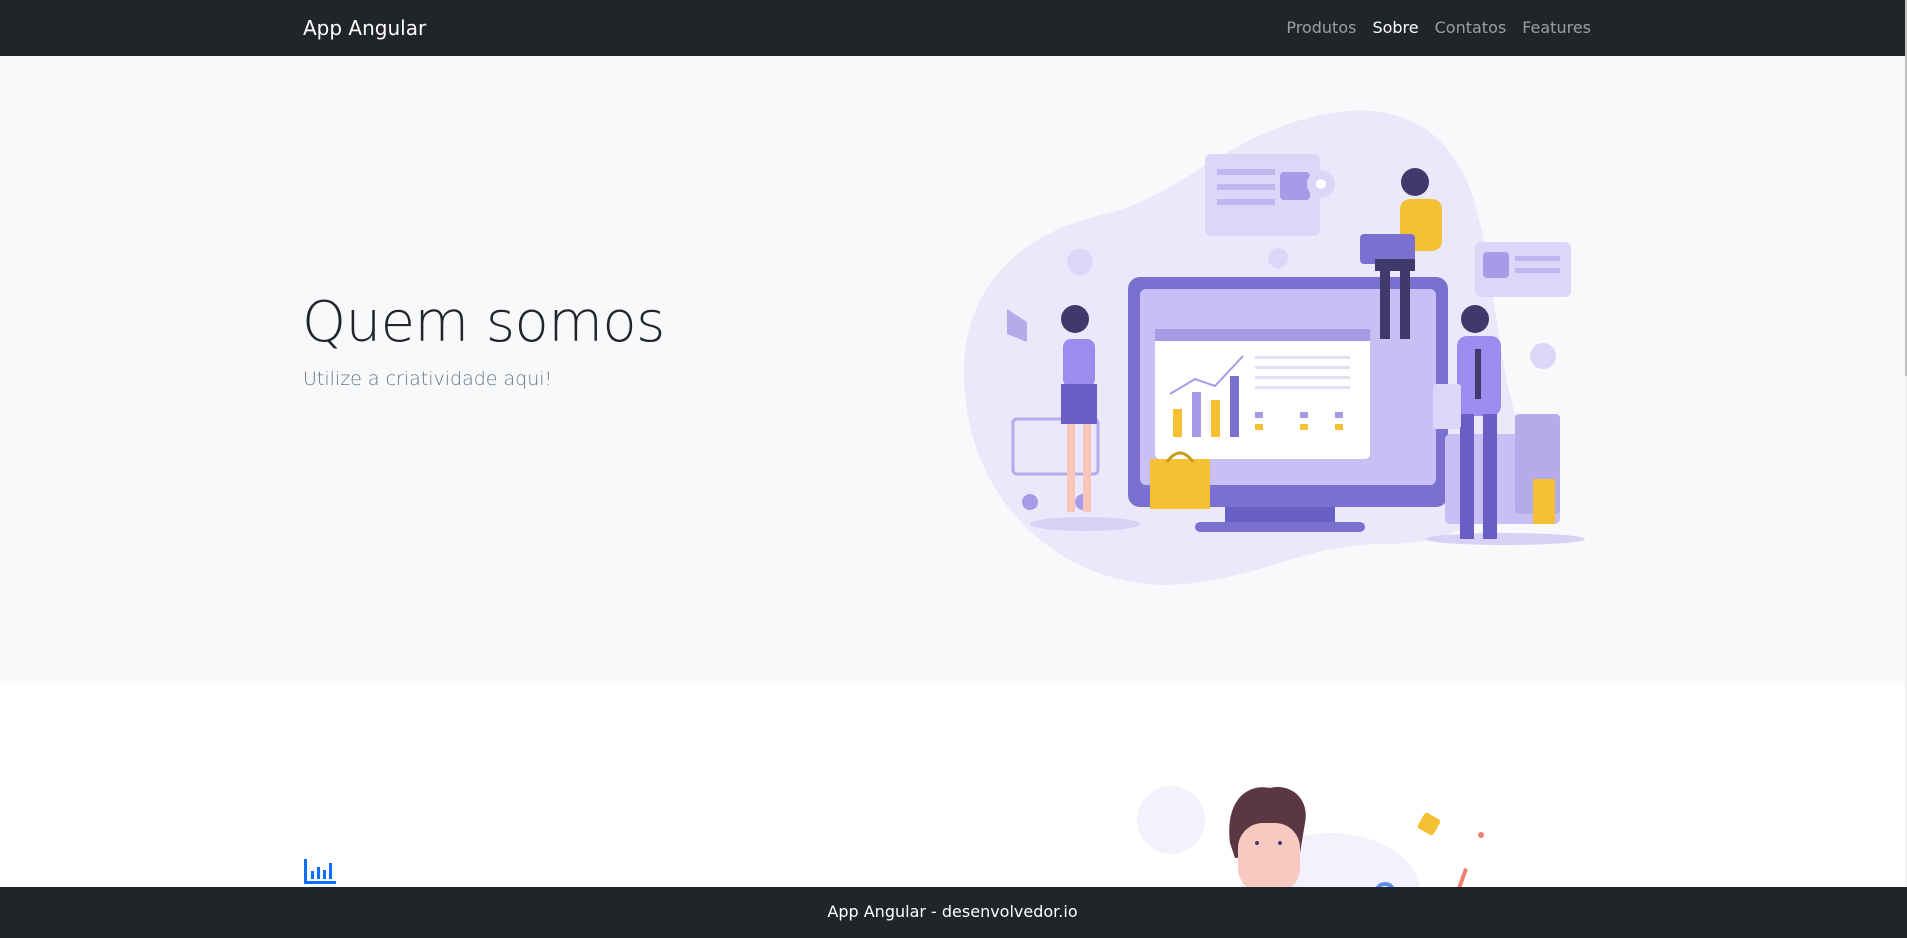 The width and height of the screenshot is (1907, 938). Describe the element at coordinates (428, 379) in the screenshot. I see `hero-subtitle: Utilize a criatividade aqui!` at that location.